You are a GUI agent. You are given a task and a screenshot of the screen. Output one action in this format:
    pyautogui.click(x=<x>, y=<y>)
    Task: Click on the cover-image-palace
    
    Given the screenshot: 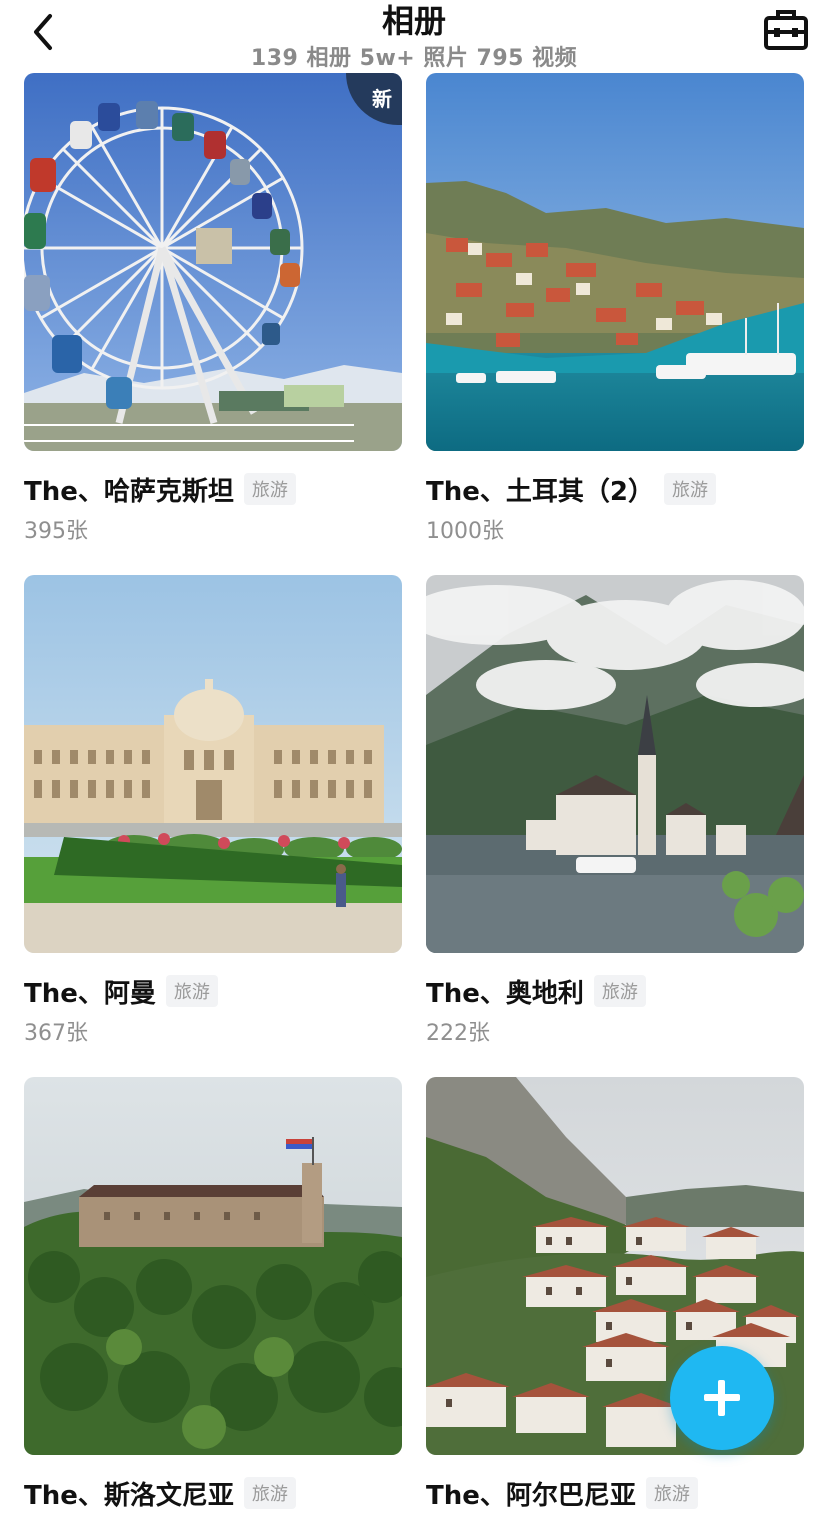 What is the action you would take?
    pyautogui.click(x=213, y=764)
    